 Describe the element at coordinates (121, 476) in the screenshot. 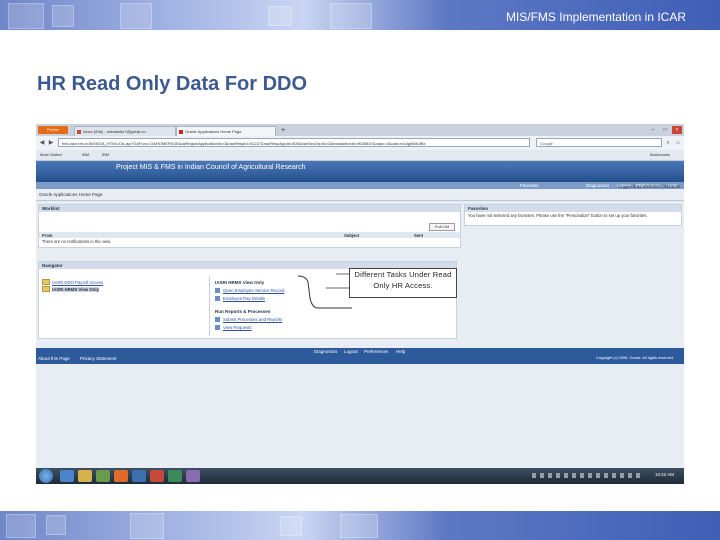

I see `firefox-icon` at that location.